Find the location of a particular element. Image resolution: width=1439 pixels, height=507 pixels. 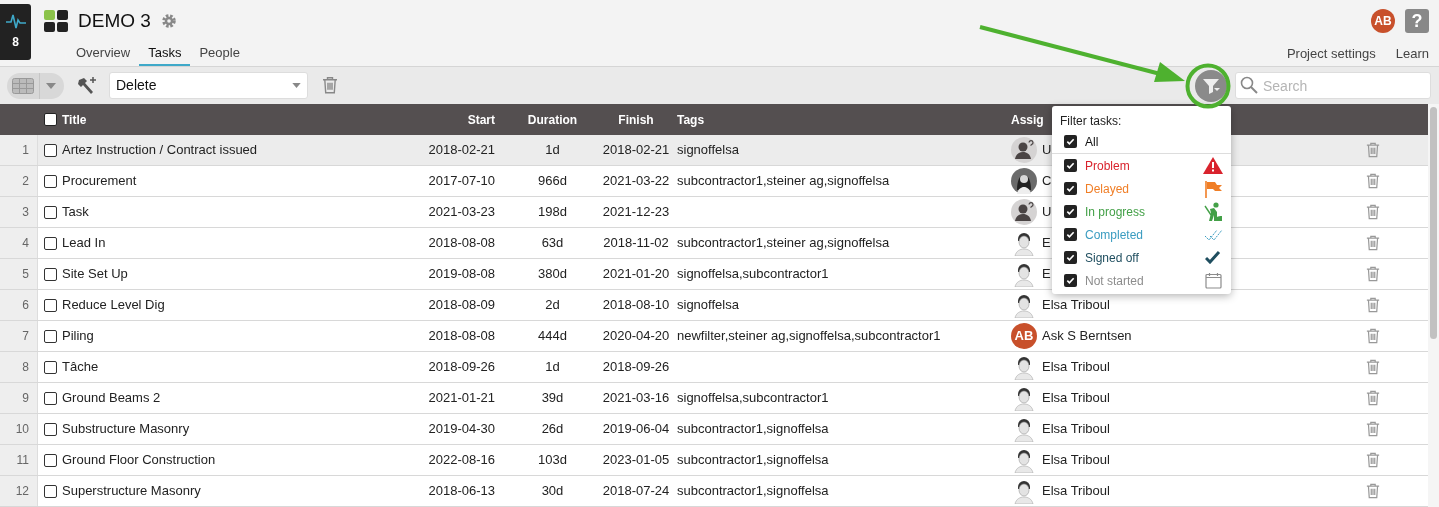

table-row: 6 Reduce Level Dig 2018-08-09 2d 2018-08-10 signoffelsa Elsa Triboul is located at coordinates (714, 305).